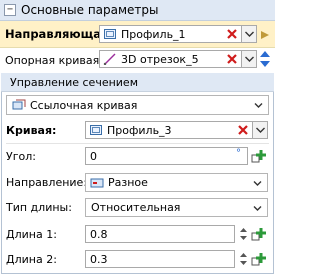 The width and height of the screenshot is (320, 275). Describe the element at coordinates (74, 82) in the screenshot. I see `section-title: Управление сечением` at that location.